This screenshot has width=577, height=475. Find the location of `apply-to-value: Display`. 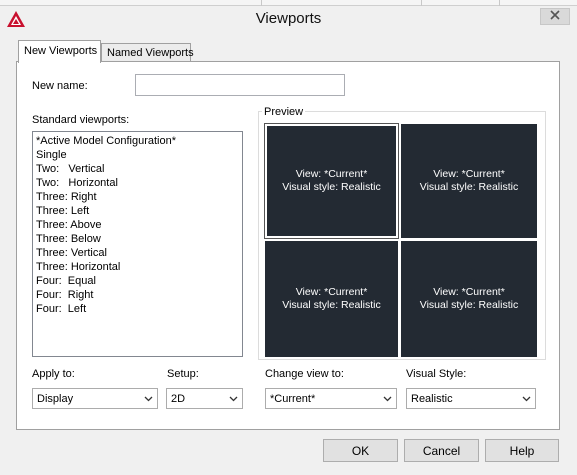

apply-to-value: Display is located at coordinates (55, 399).